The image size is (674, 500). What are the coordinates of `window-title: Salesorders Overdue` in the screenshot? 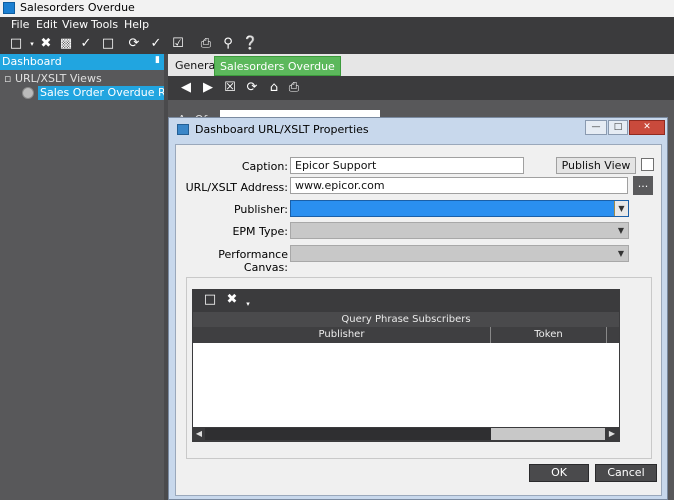 It's located at (77, 7).